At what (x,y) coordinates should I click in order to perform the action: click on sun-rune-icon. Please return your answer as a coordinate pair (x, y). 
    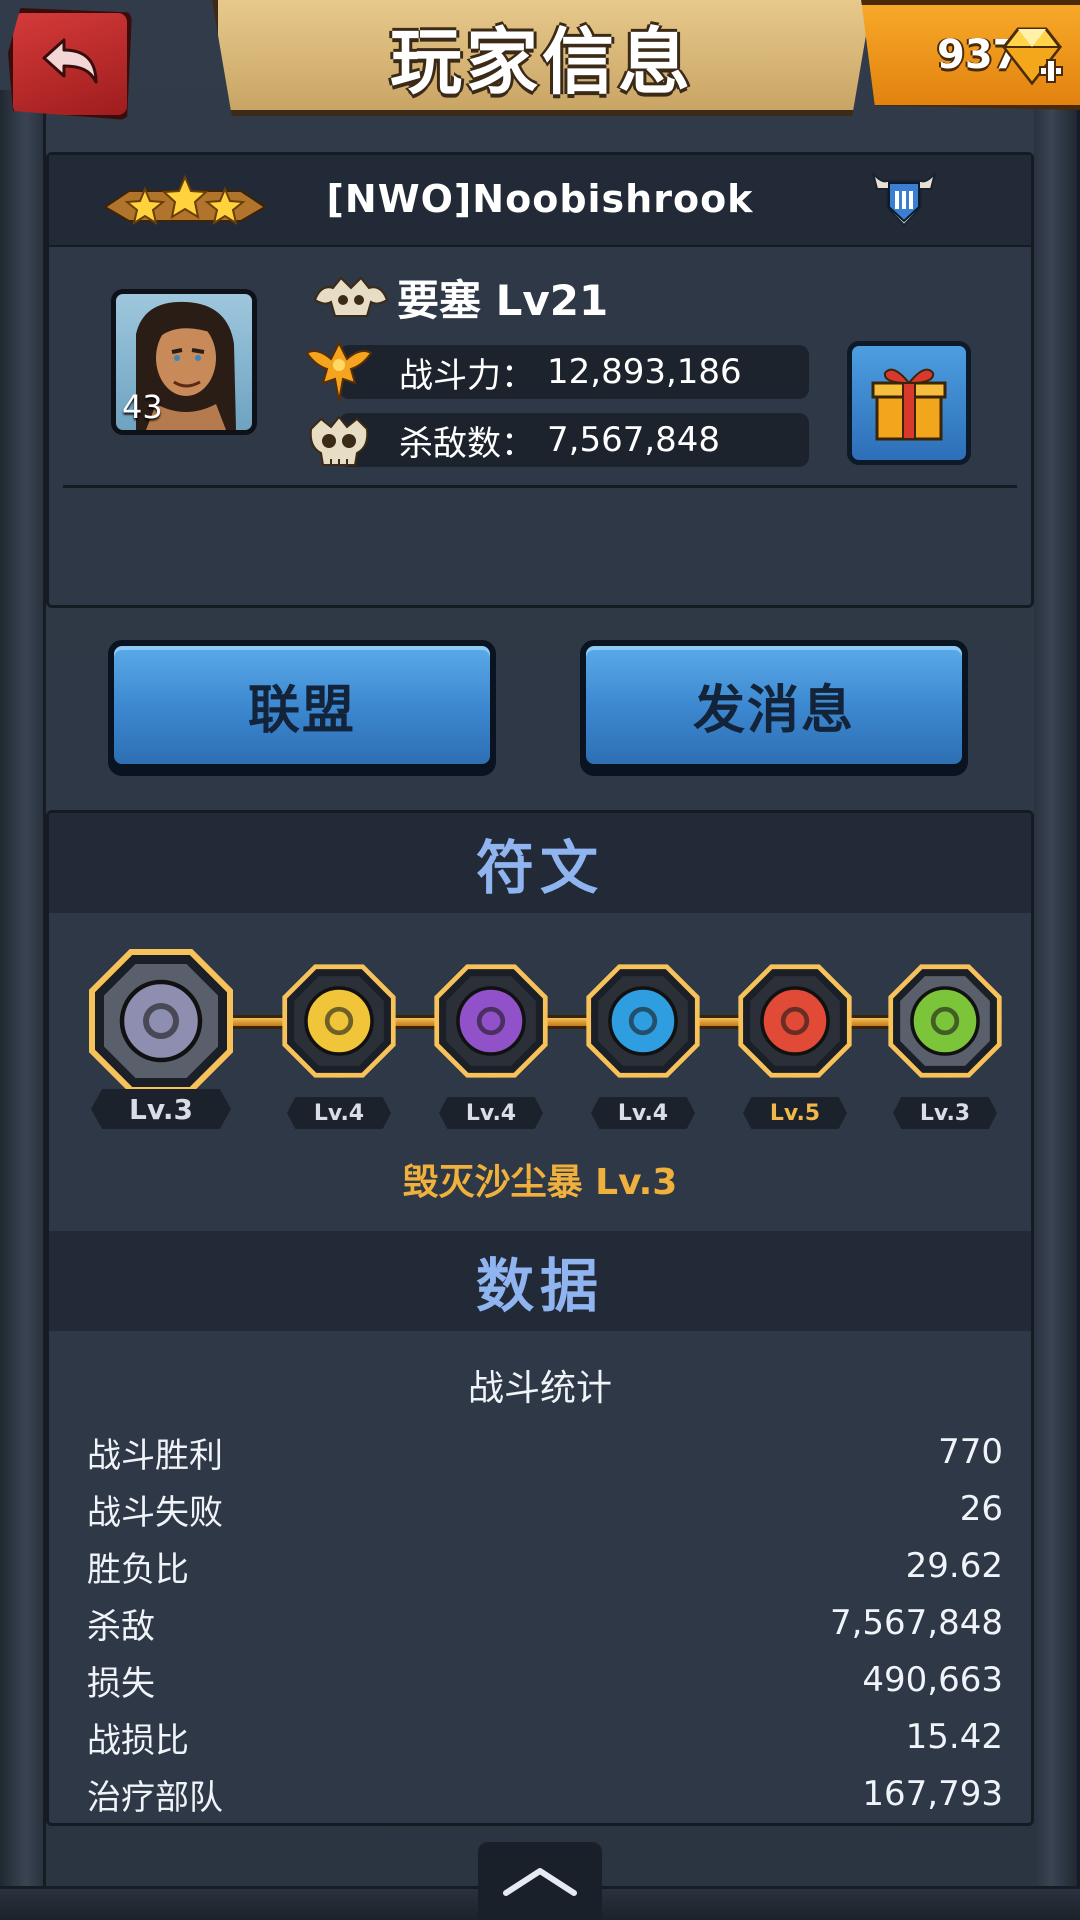
    Looking at the image, I should click on (945, 1021).